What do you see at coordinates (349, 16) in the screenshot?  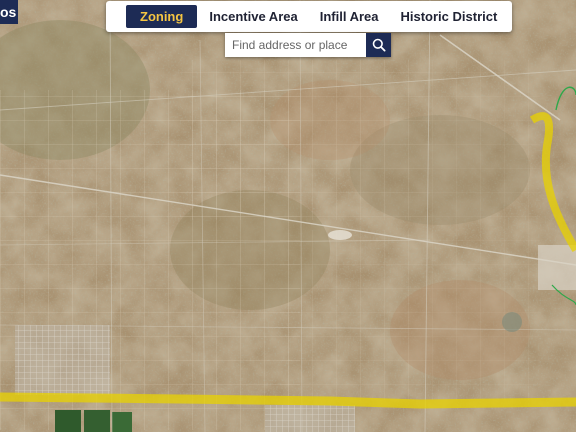 I see `tab-infill-area: Infill Area` at bounding box center [349, 16].